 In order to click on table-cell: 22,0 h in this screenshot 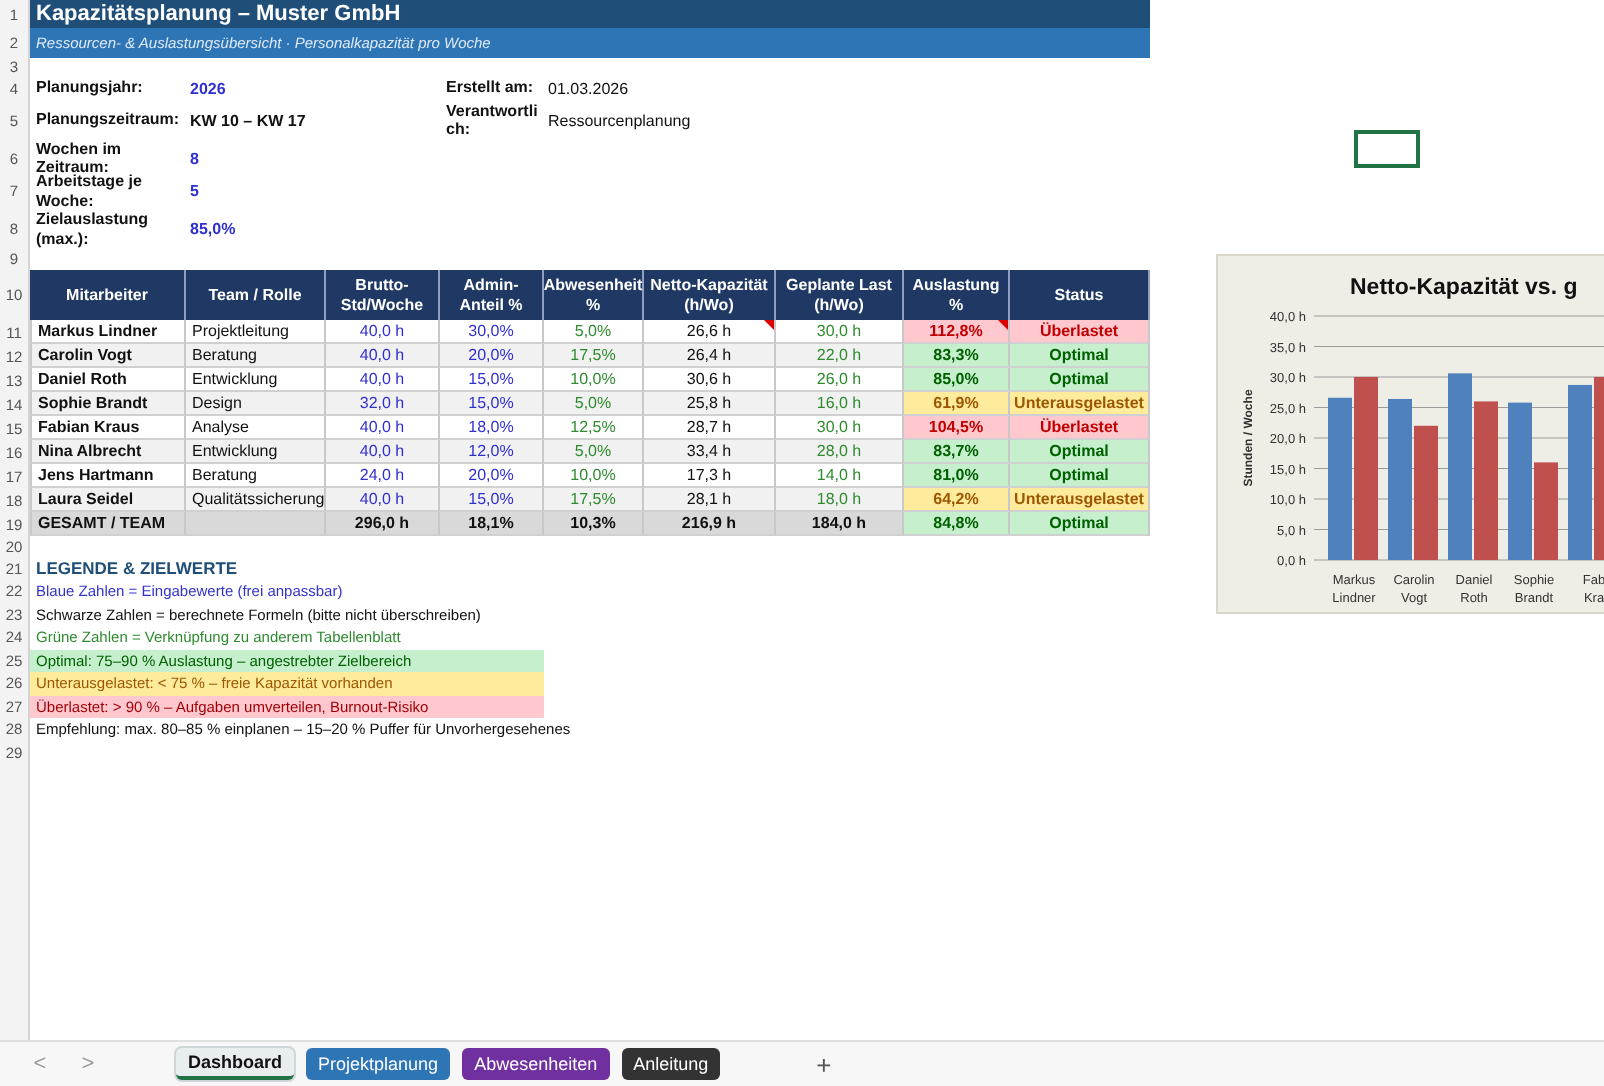, I will do `click(840, 356)`.